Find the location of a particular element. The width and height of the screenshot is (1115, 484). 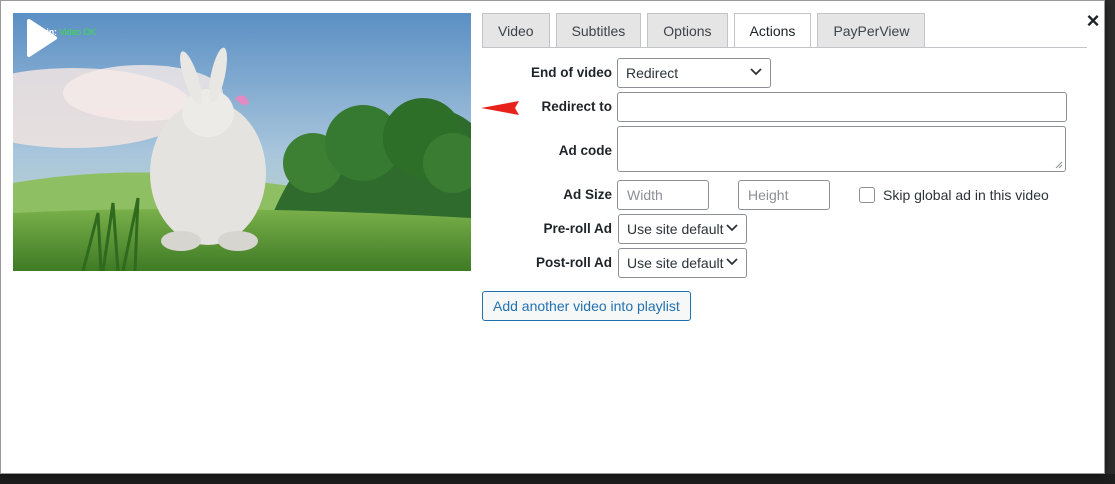

pre-roll-value: Use site default is located at coordinates (675, 229).